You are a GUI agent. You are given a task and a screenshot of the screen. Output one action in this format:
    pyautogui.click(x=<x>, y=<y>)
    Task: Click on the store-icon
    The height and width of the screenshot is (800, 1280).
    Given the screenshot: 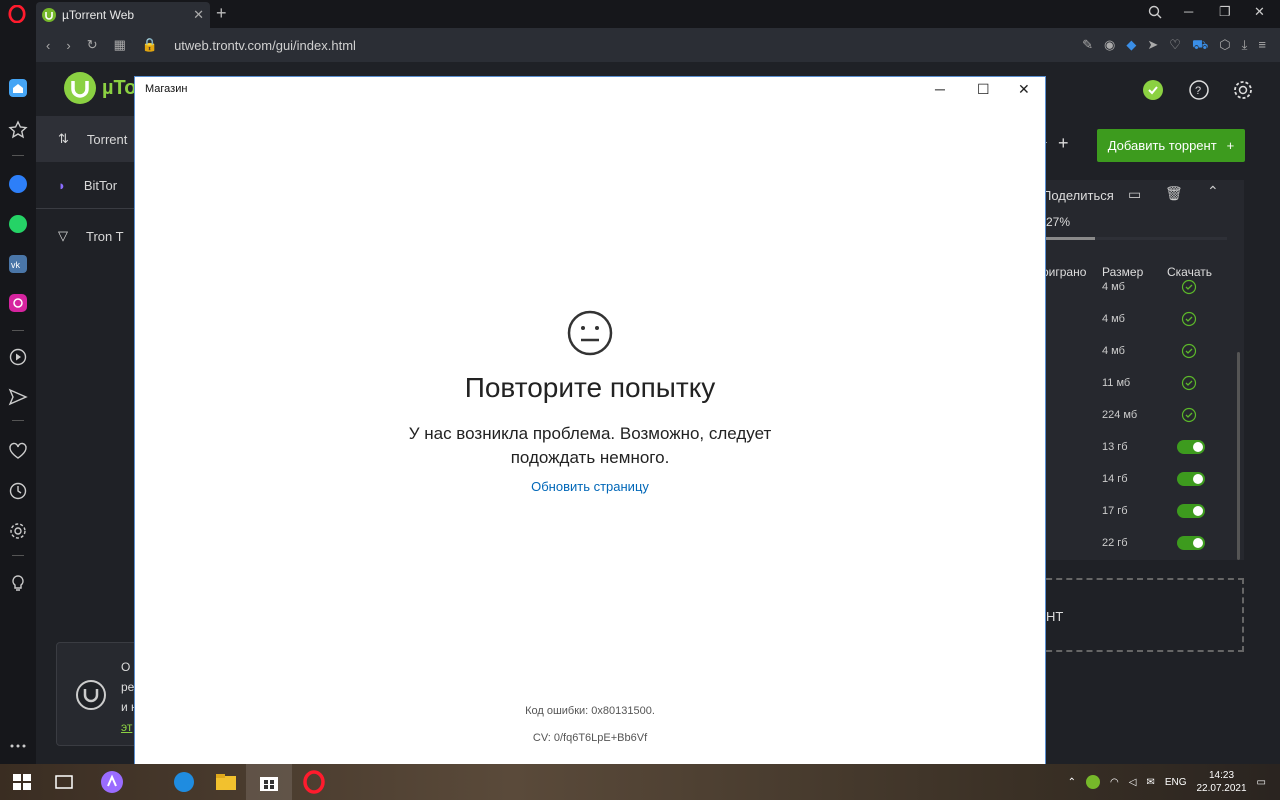 What is the action you would take?
    pyautogui.click(x=269, y=784)
    